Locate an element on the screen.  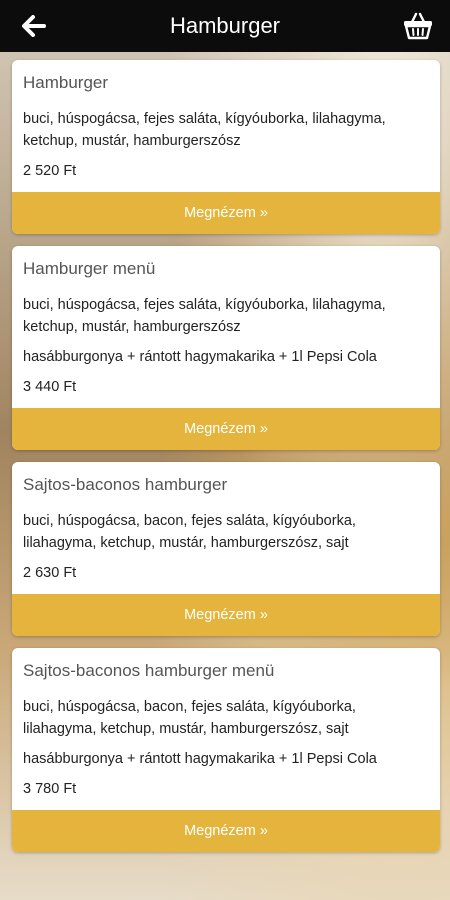
basket-icon is located at coordinates (418, 26).